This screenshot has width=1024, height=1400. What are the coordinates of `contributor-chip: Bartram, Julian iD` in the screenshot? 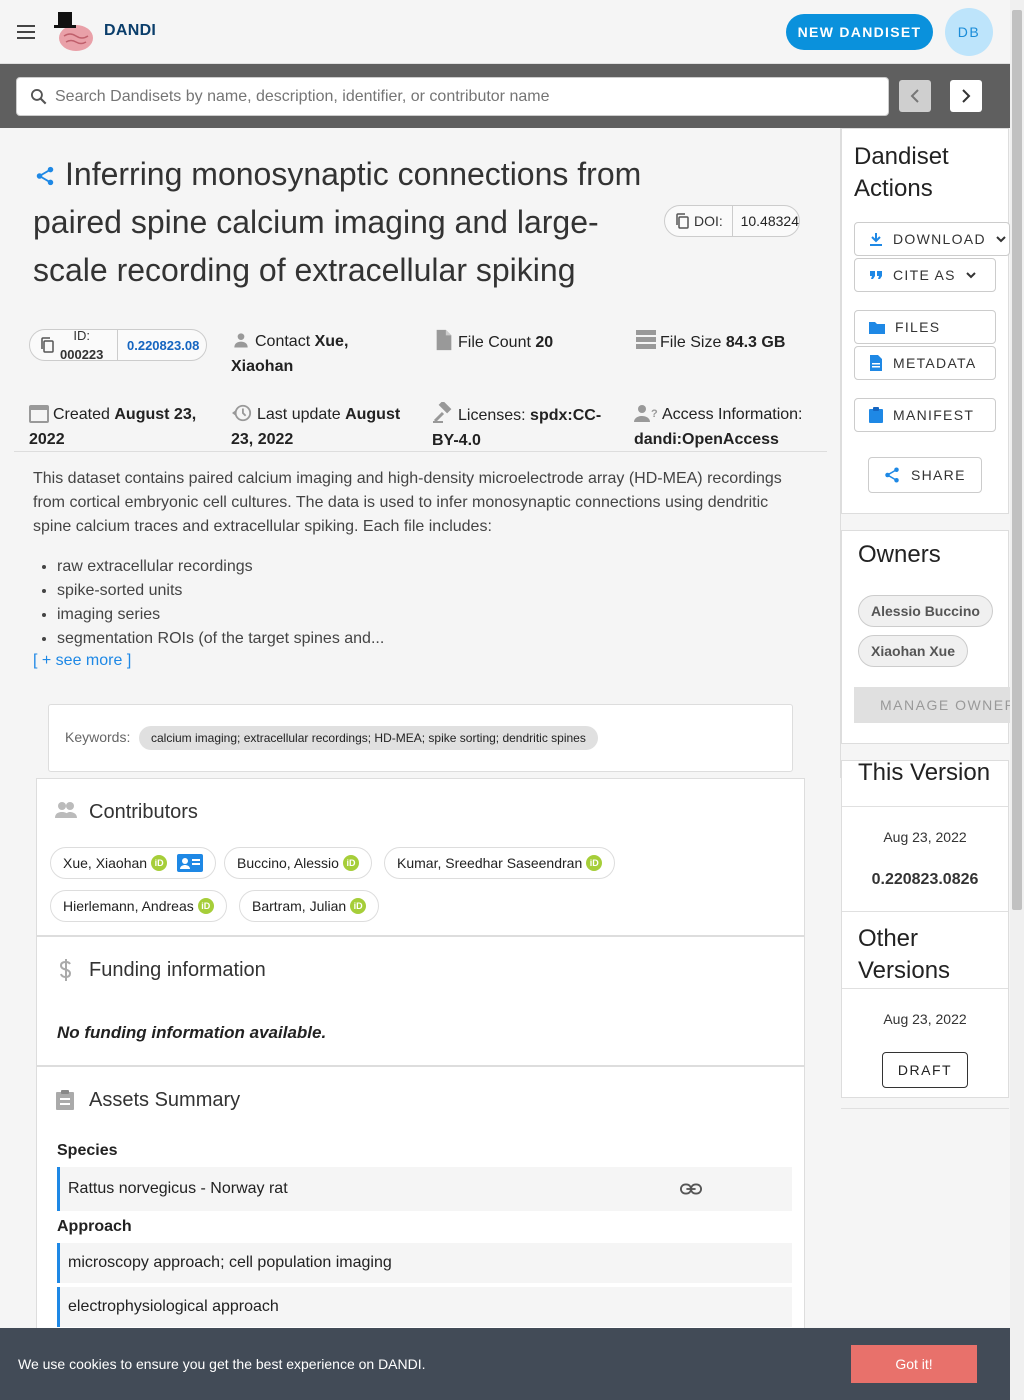 It's located at (309, 906).